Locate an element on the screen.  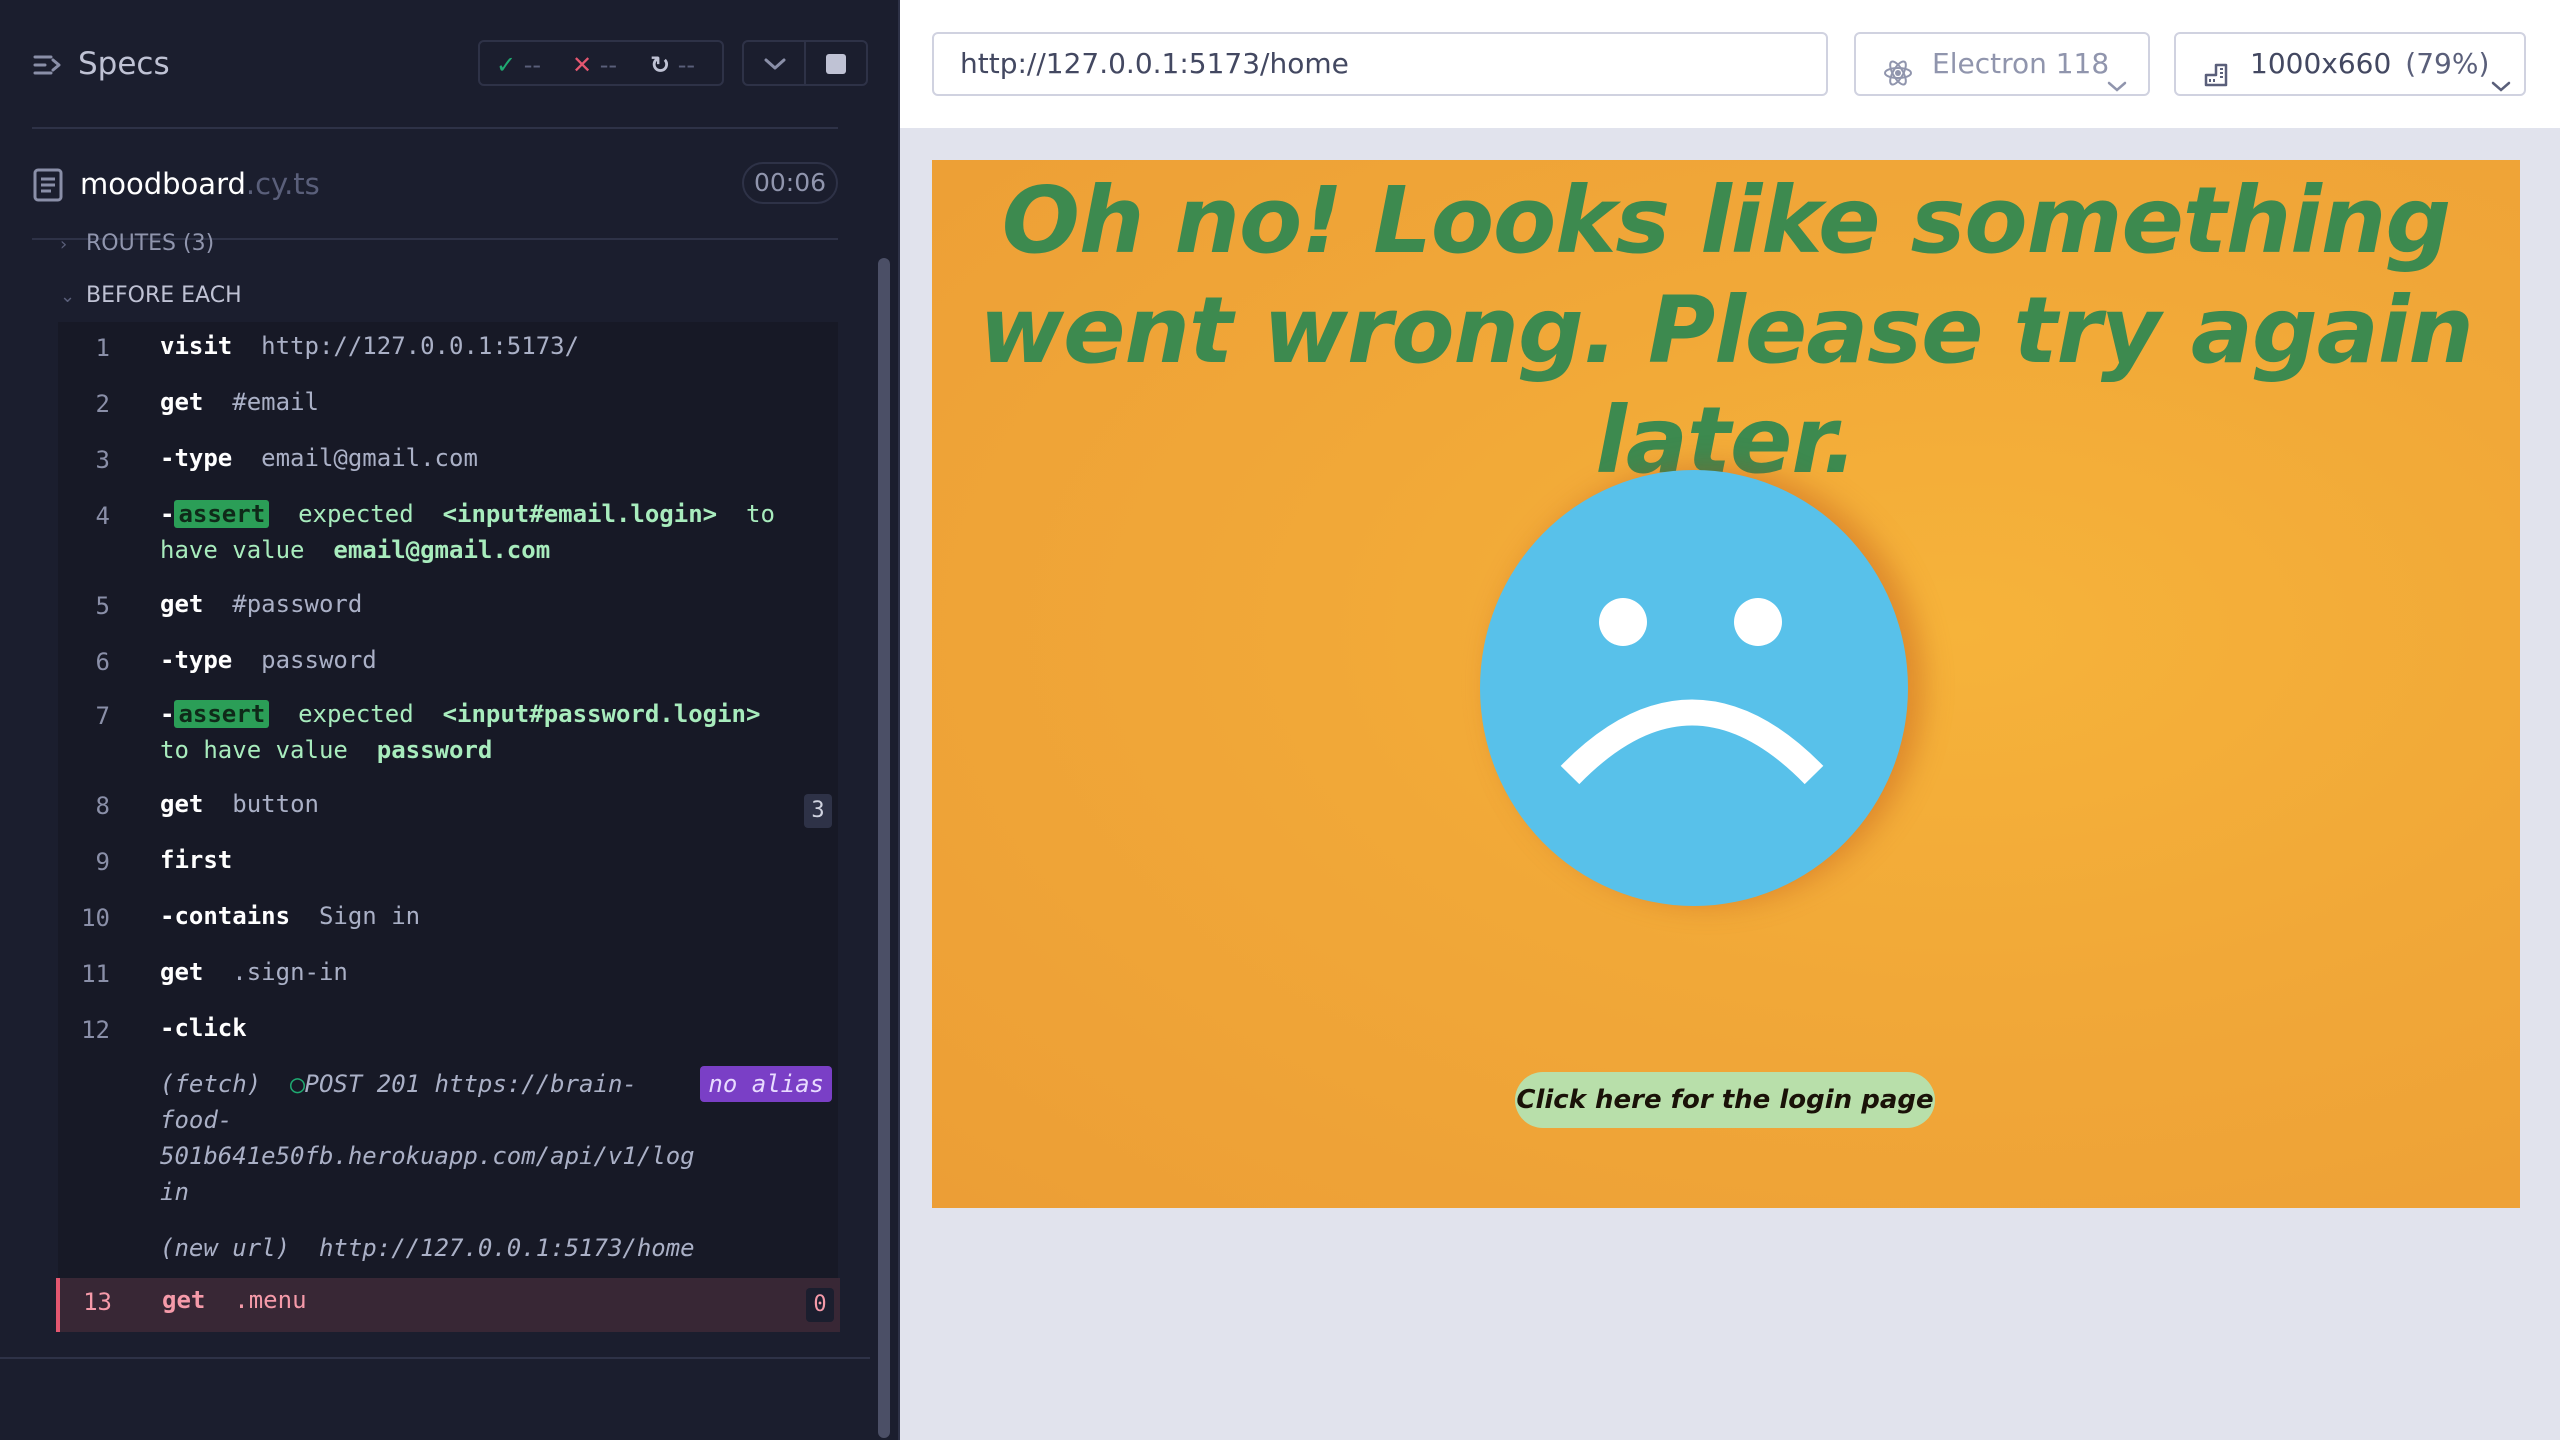
sad-face-icon is located at coordinates (1692, 691).